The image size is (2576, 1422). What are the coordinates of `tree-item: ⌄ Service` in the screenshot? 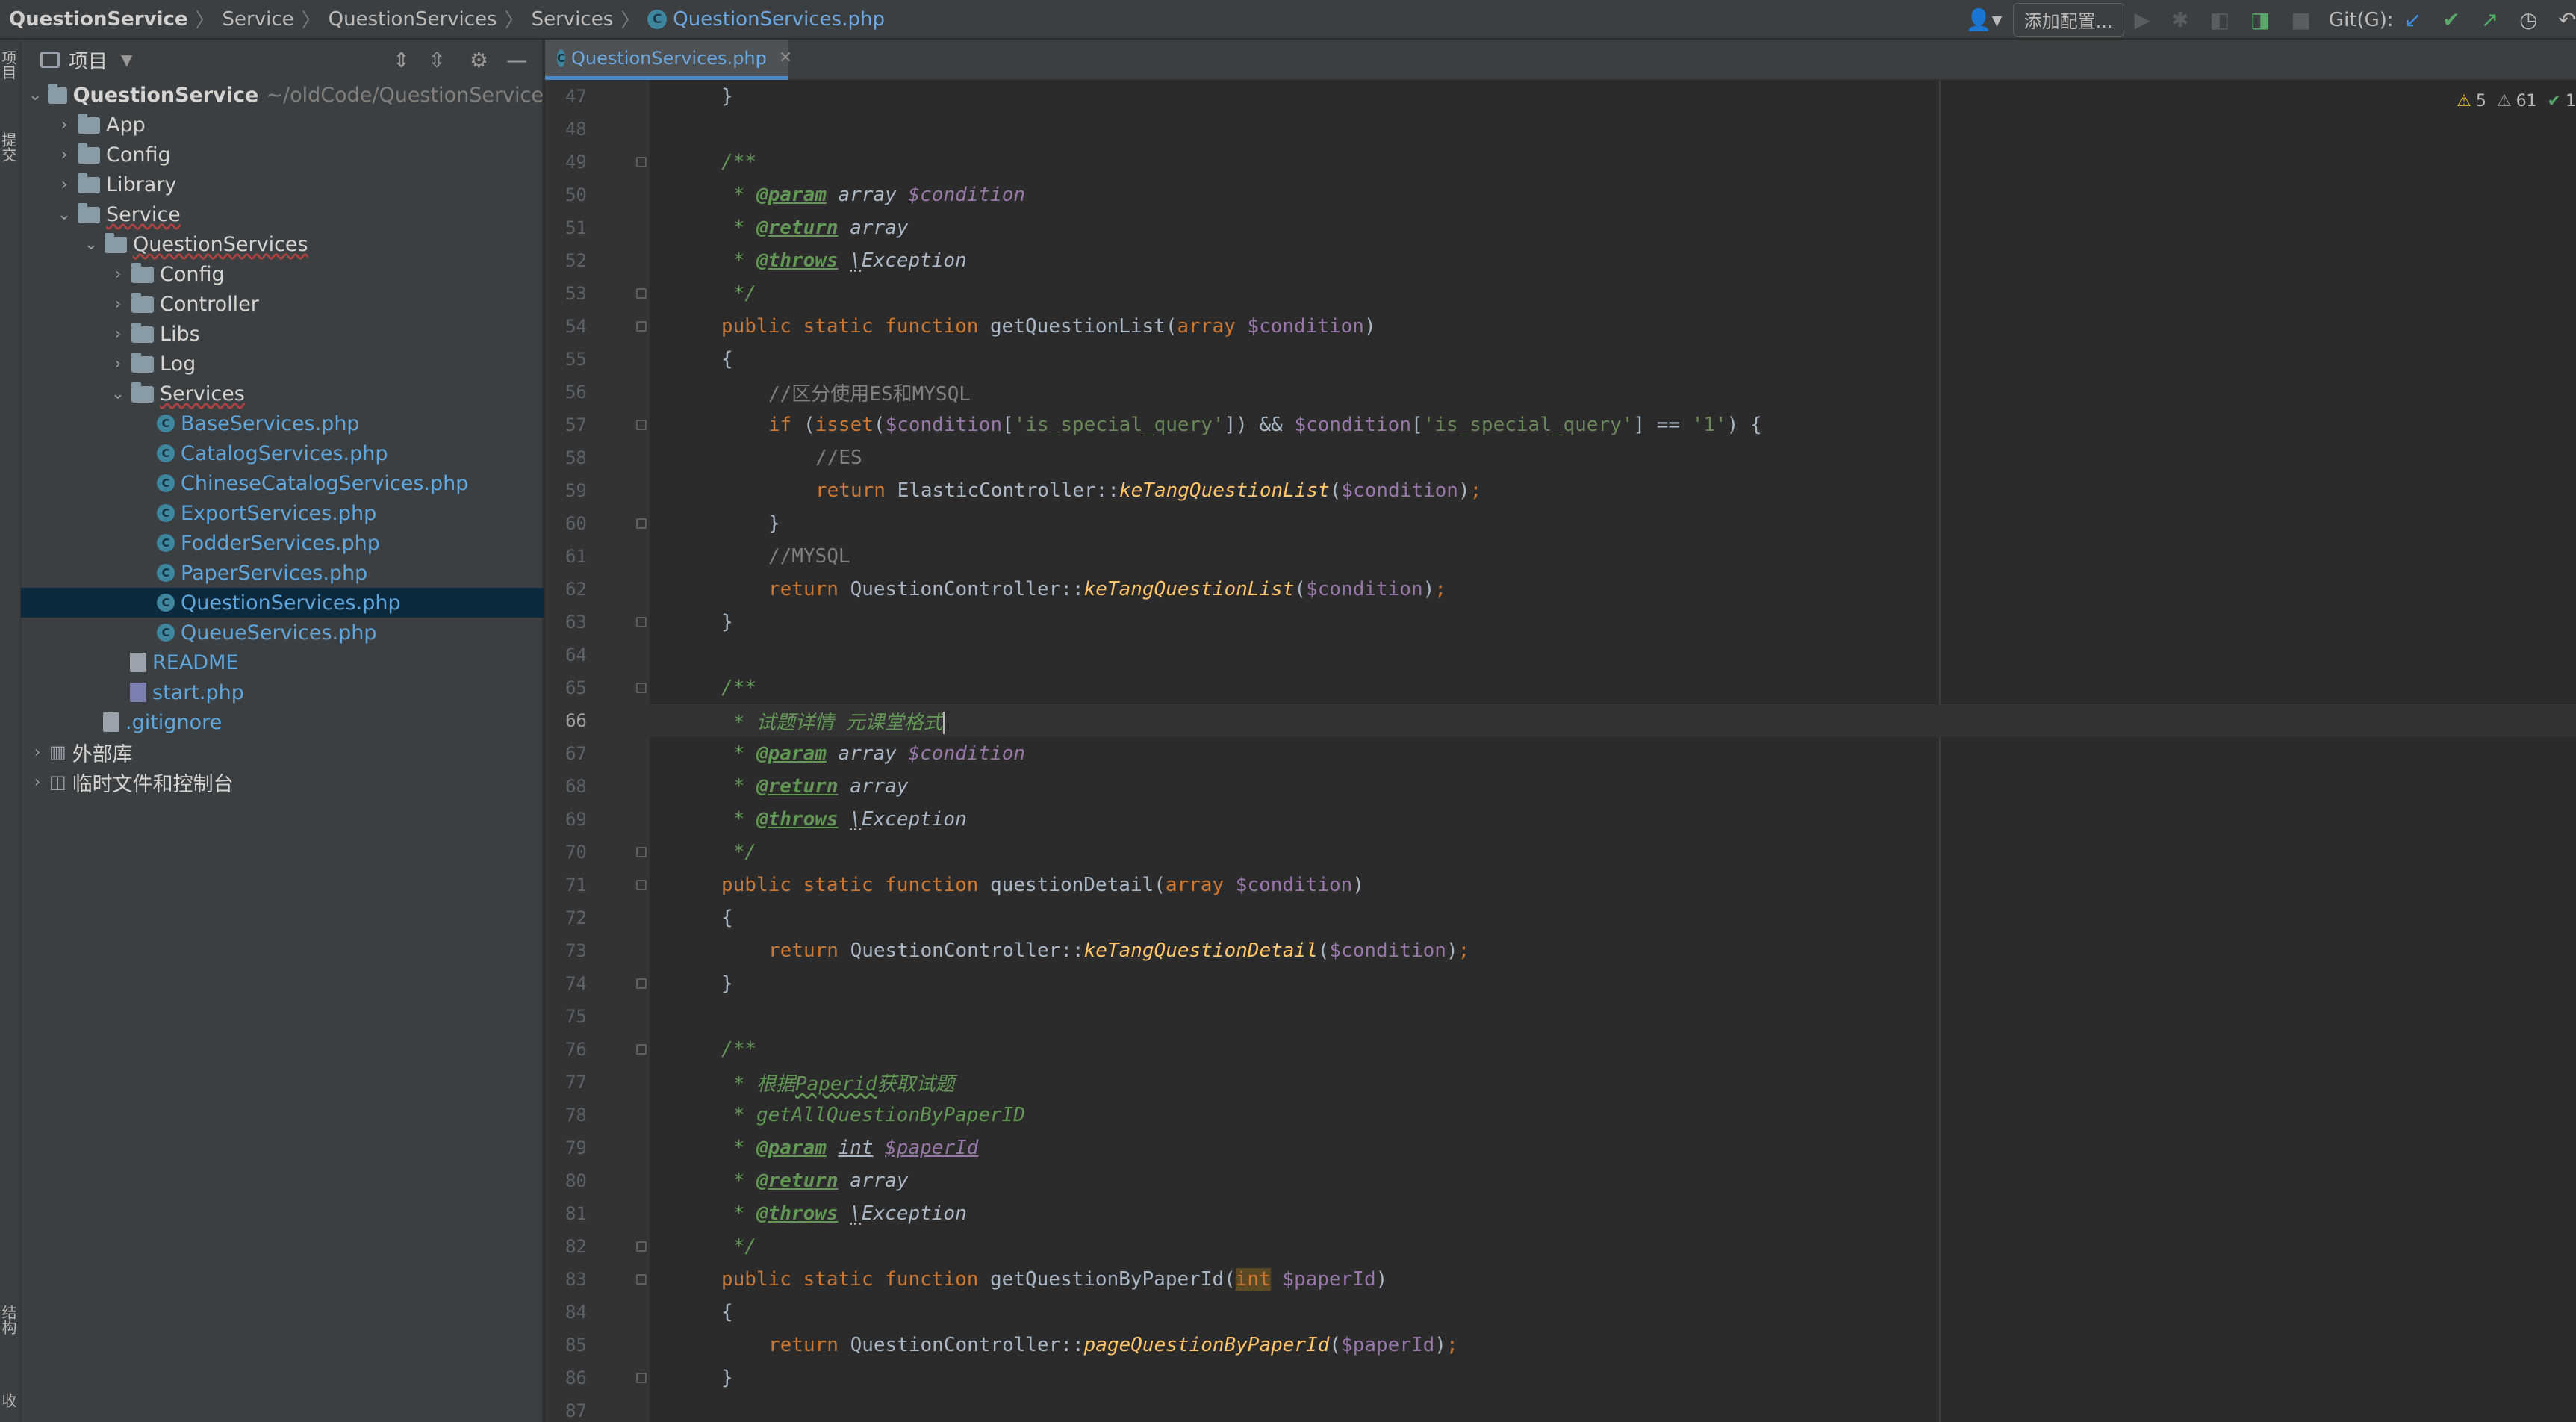 It's located at (282, 214).